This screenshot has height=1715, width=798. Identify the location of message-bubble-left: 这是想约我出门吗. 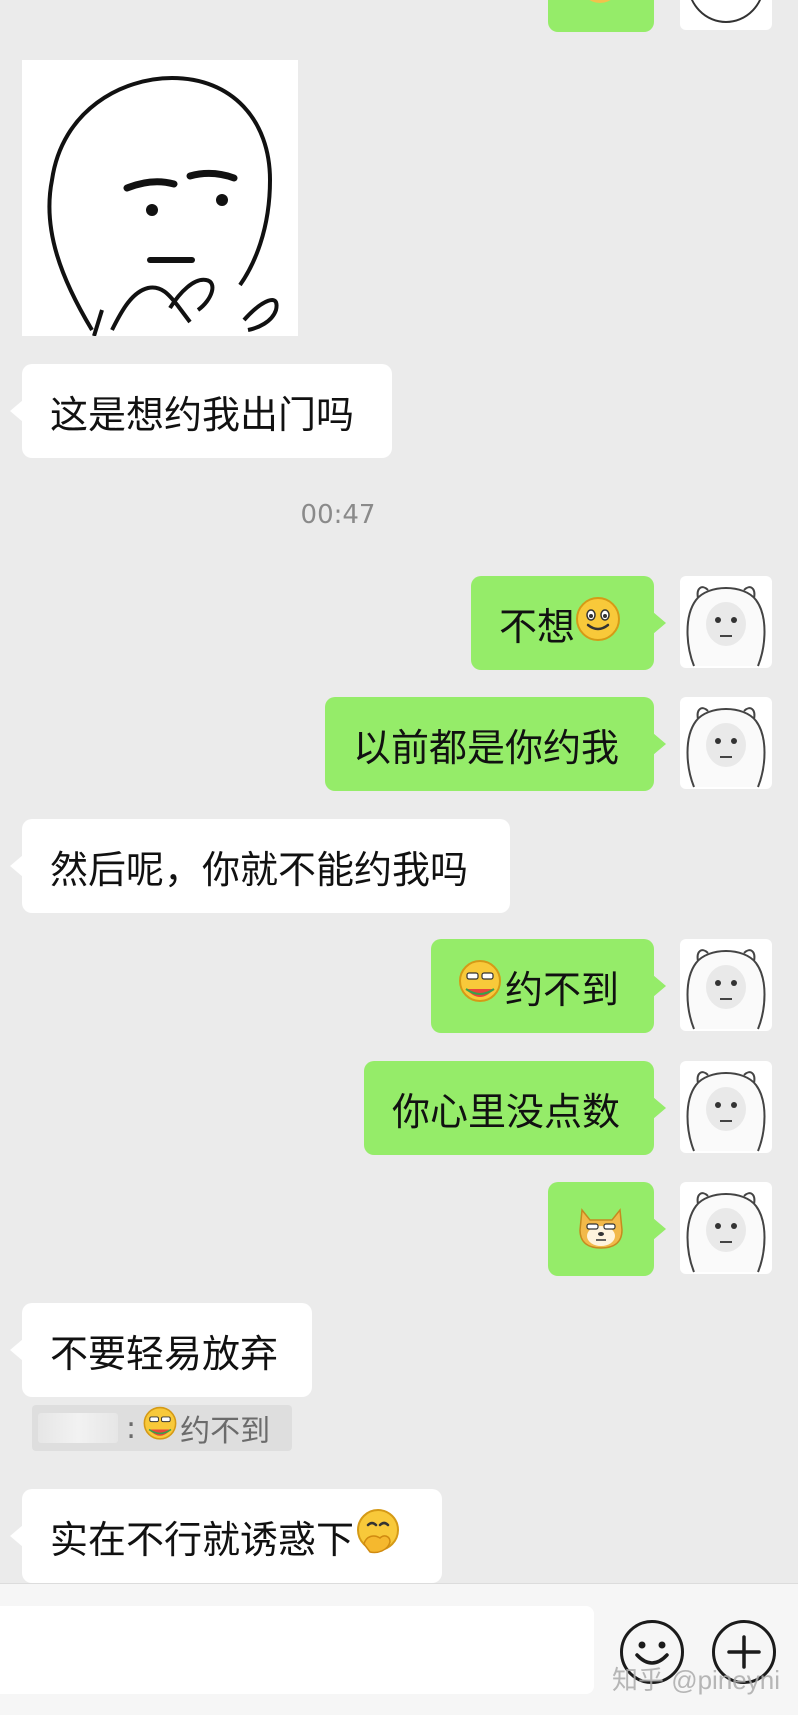
(201, 411).